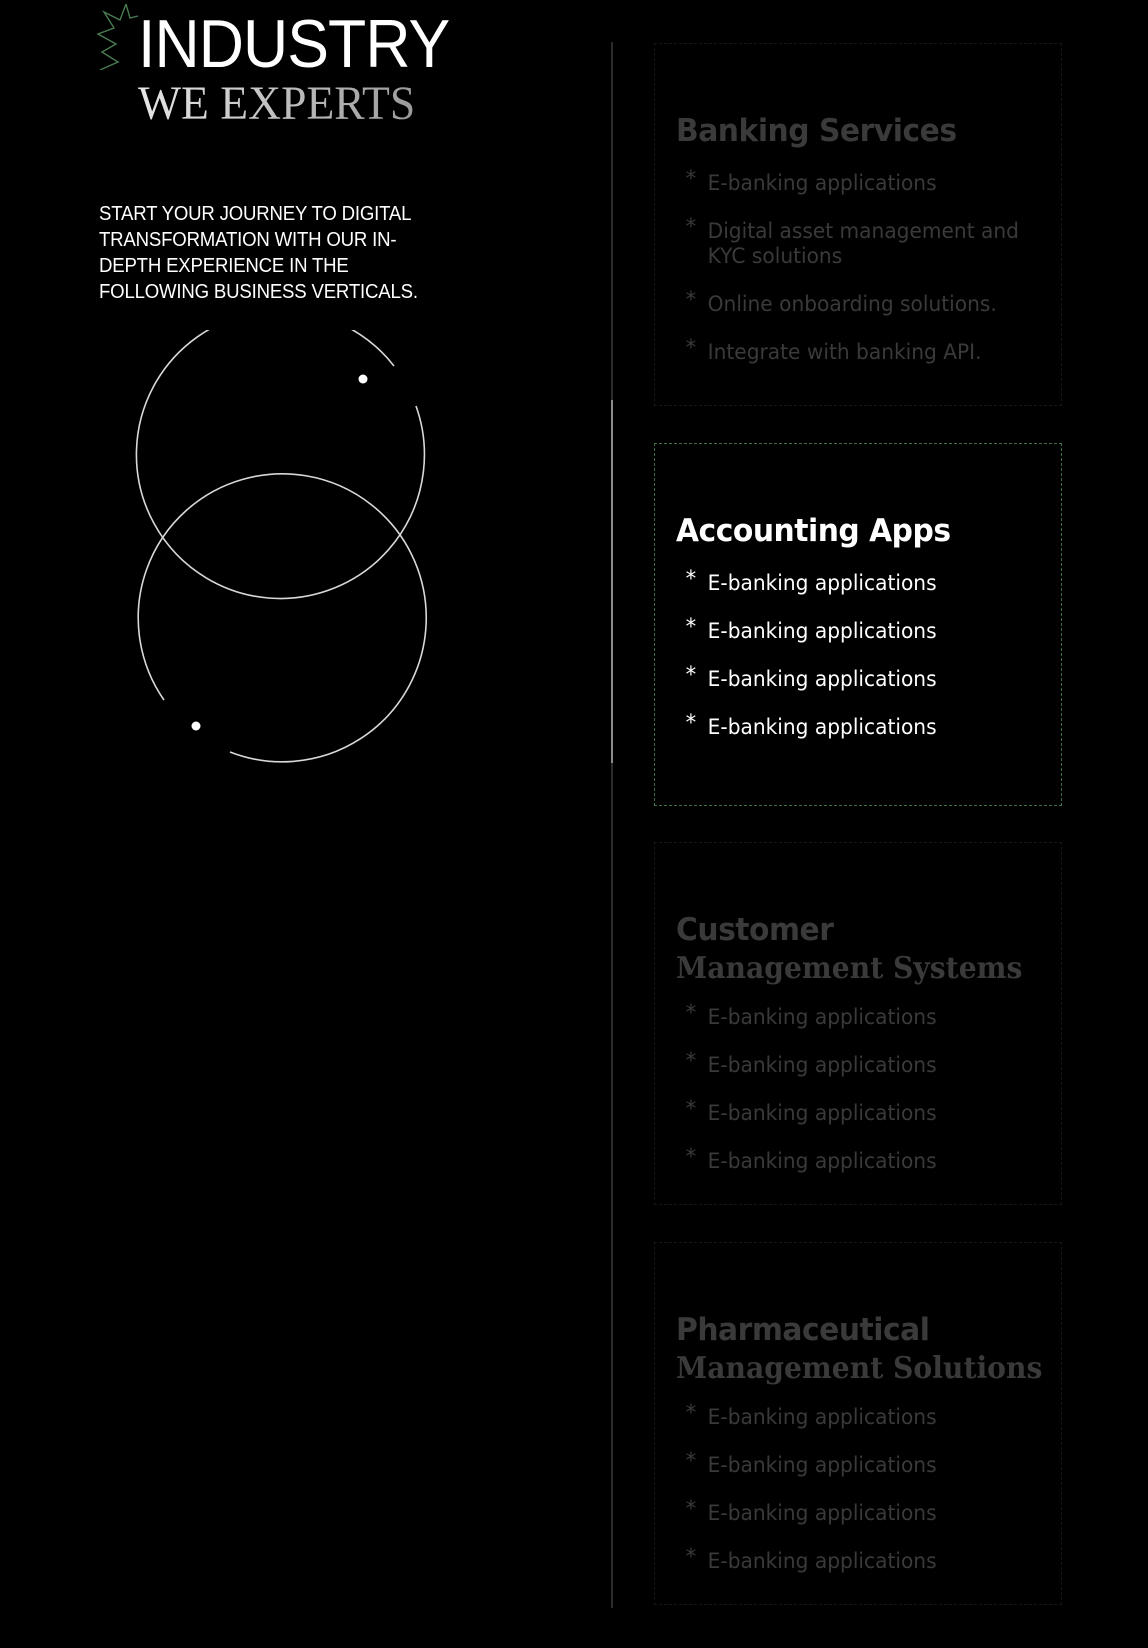  I want to click on rings-illustration, so click(281, 546).